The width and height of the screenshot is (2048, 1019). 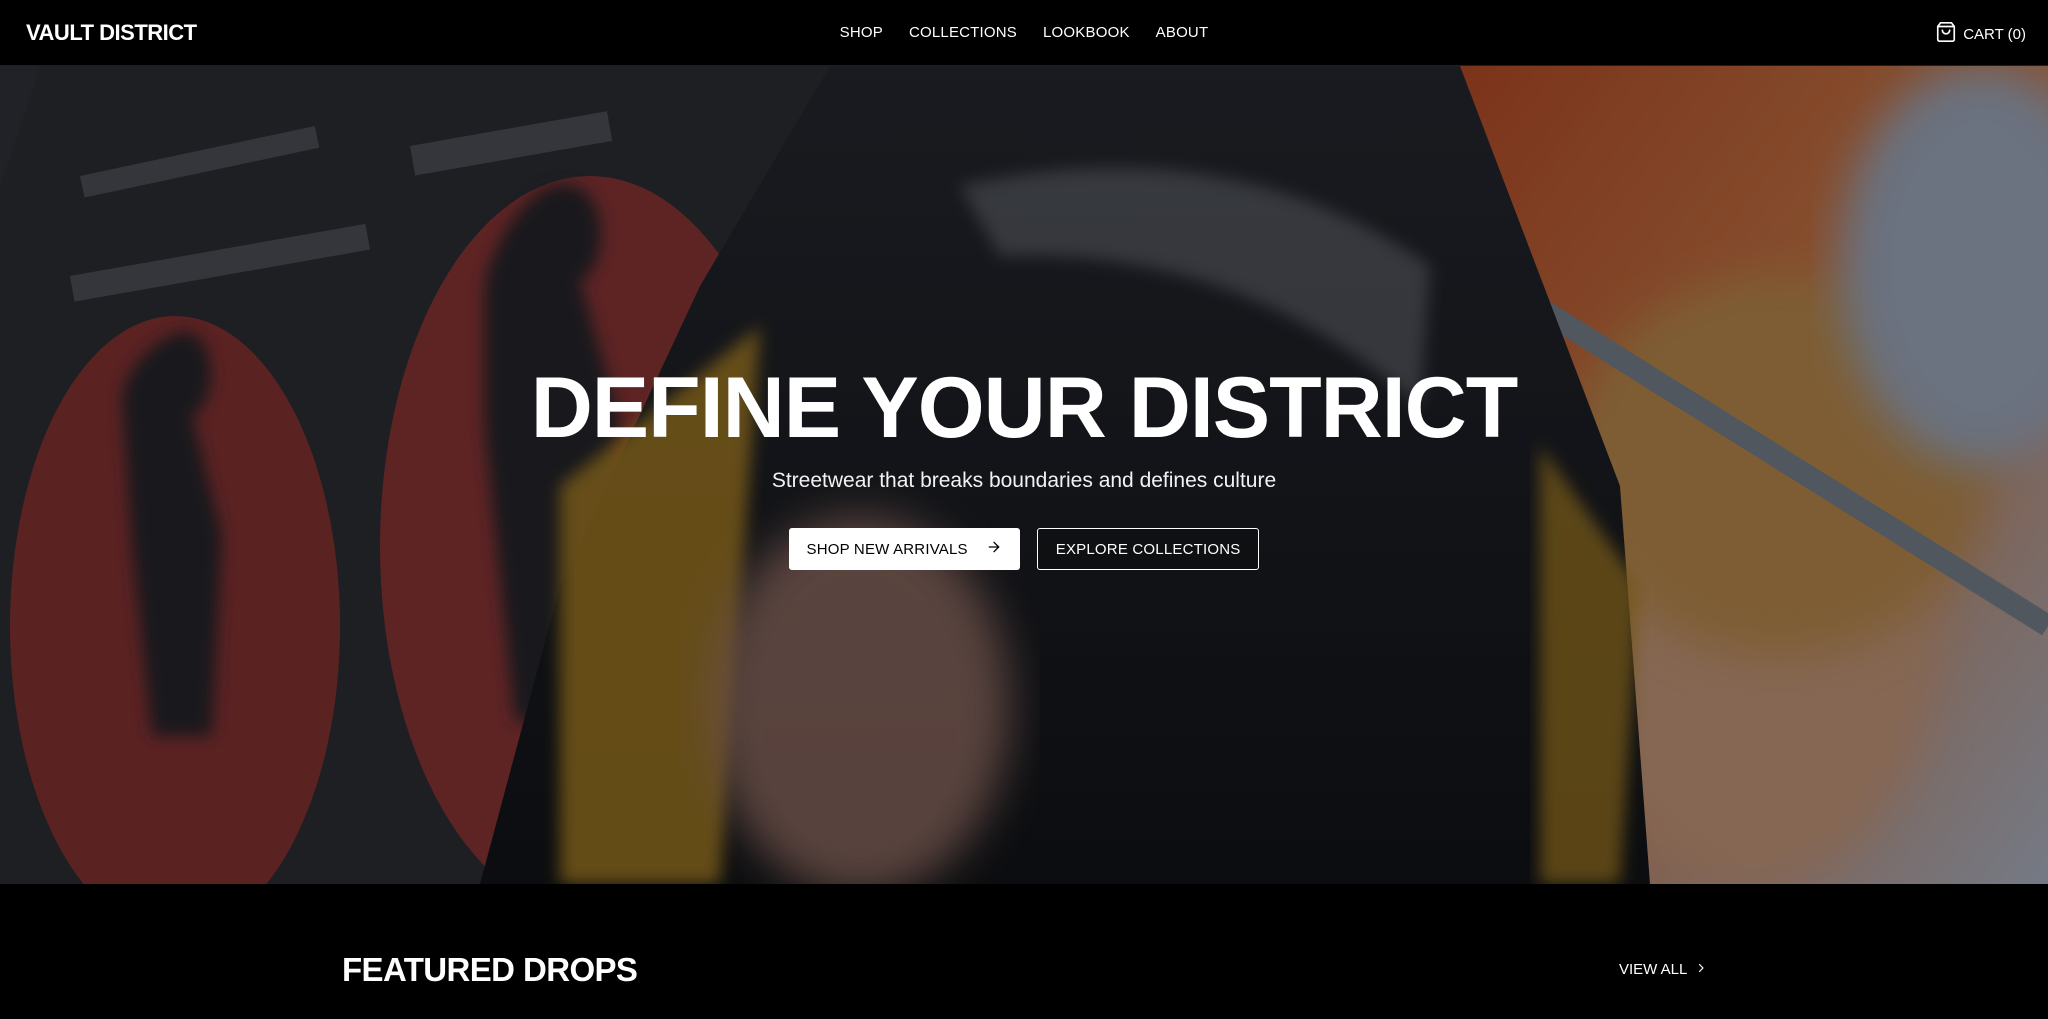 I want to click on view-all-link: VIEW ALL, so click(x=1663, y=970).